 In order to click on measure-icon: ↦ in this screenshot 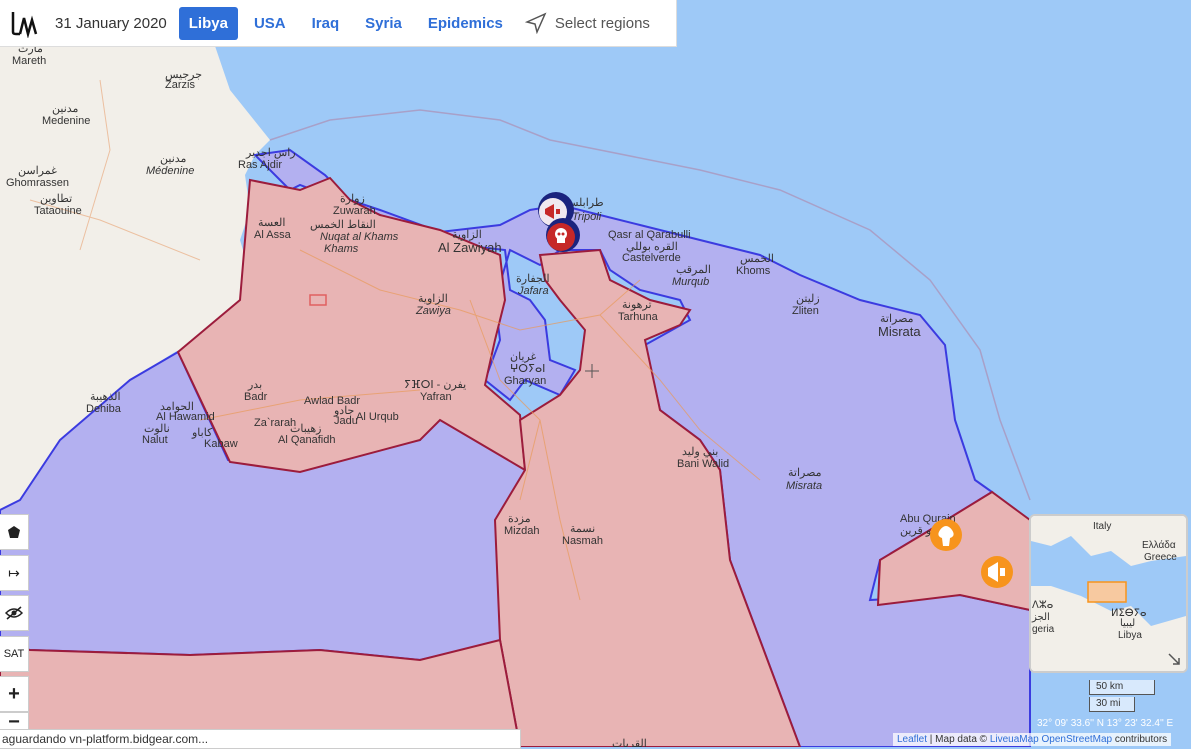, I will do `click(14, 572)`.